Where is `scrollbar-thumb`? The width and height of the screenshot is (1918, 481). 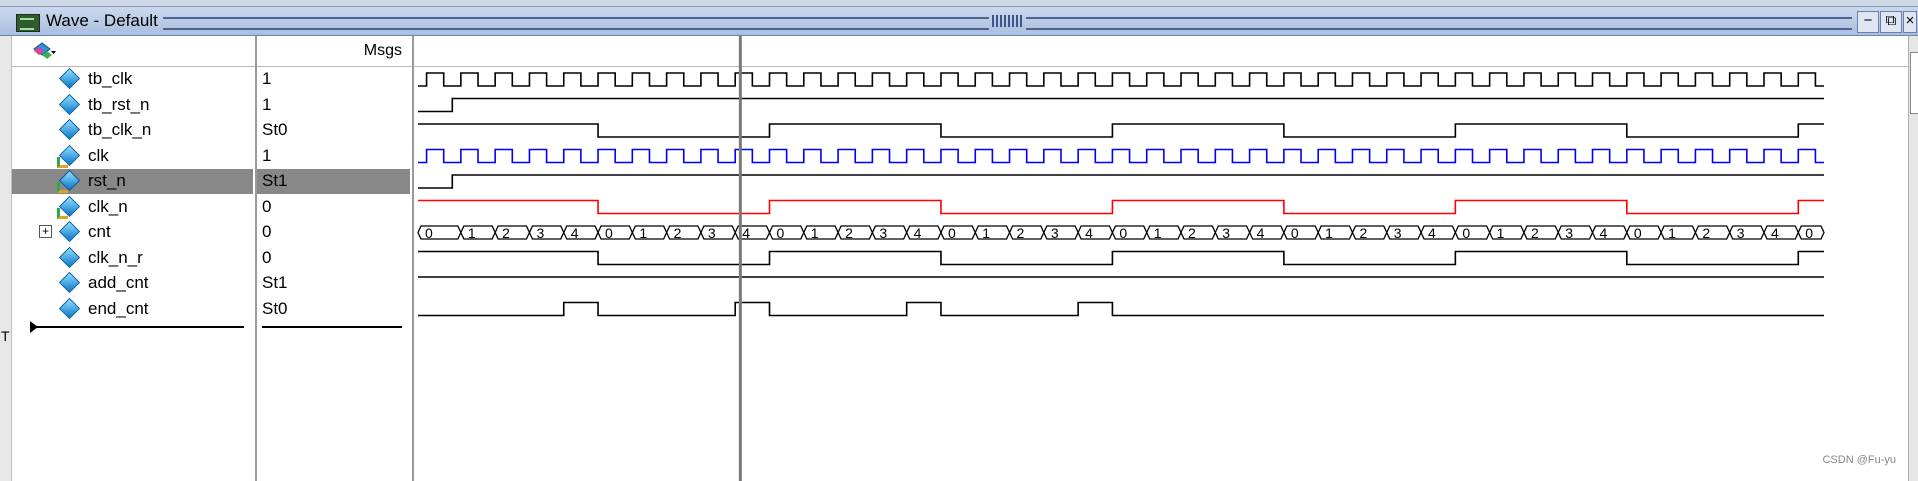 scrollbar-thumb is located at coordinates (1914, 83).